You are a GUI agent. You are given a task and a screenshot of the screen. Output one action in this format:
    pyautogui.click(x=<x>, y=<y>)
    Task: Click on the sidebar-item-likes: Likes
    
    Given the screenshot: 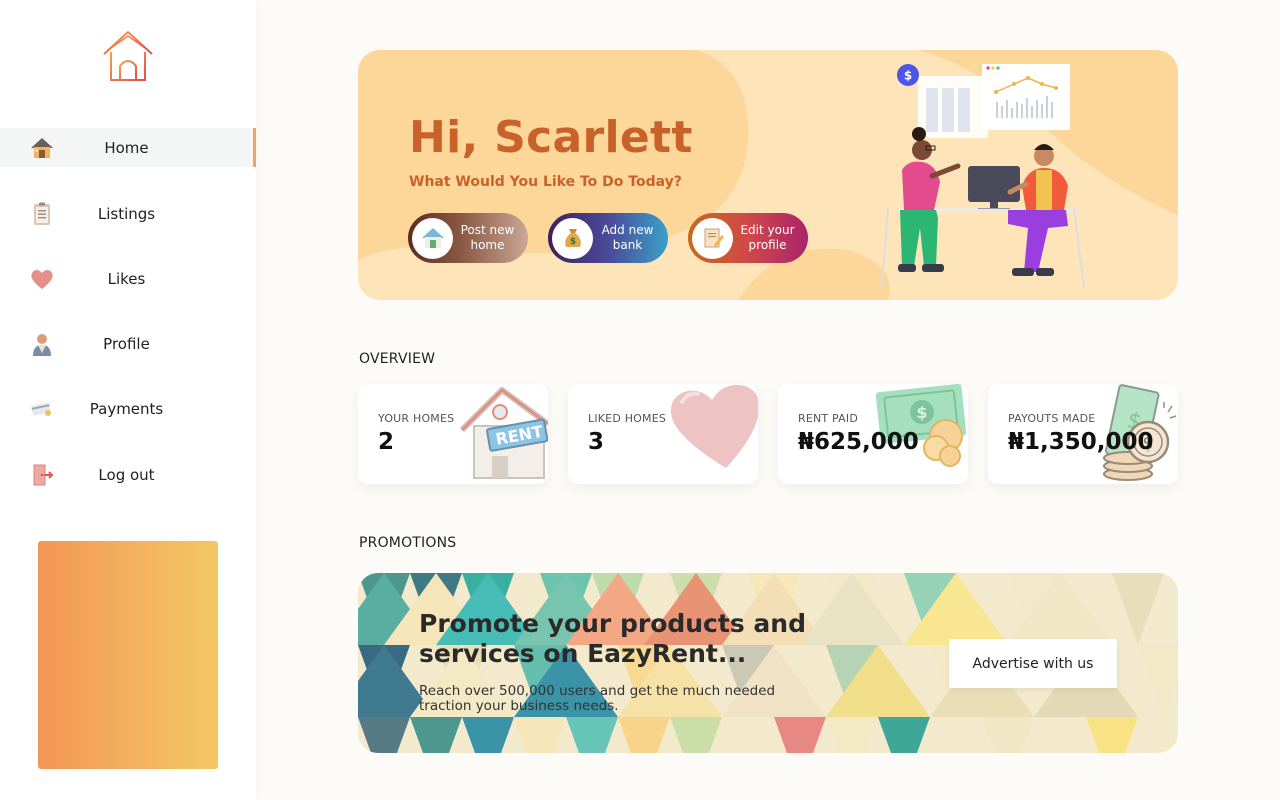 What is the action you would take?
    pyautogui.click(x=128, y=278)
    